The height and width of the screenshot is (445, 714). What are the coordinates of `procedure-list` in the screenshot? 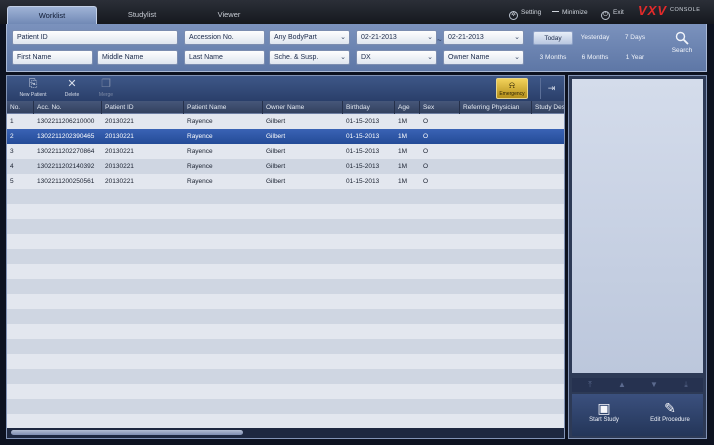 It's located at (637, 226).